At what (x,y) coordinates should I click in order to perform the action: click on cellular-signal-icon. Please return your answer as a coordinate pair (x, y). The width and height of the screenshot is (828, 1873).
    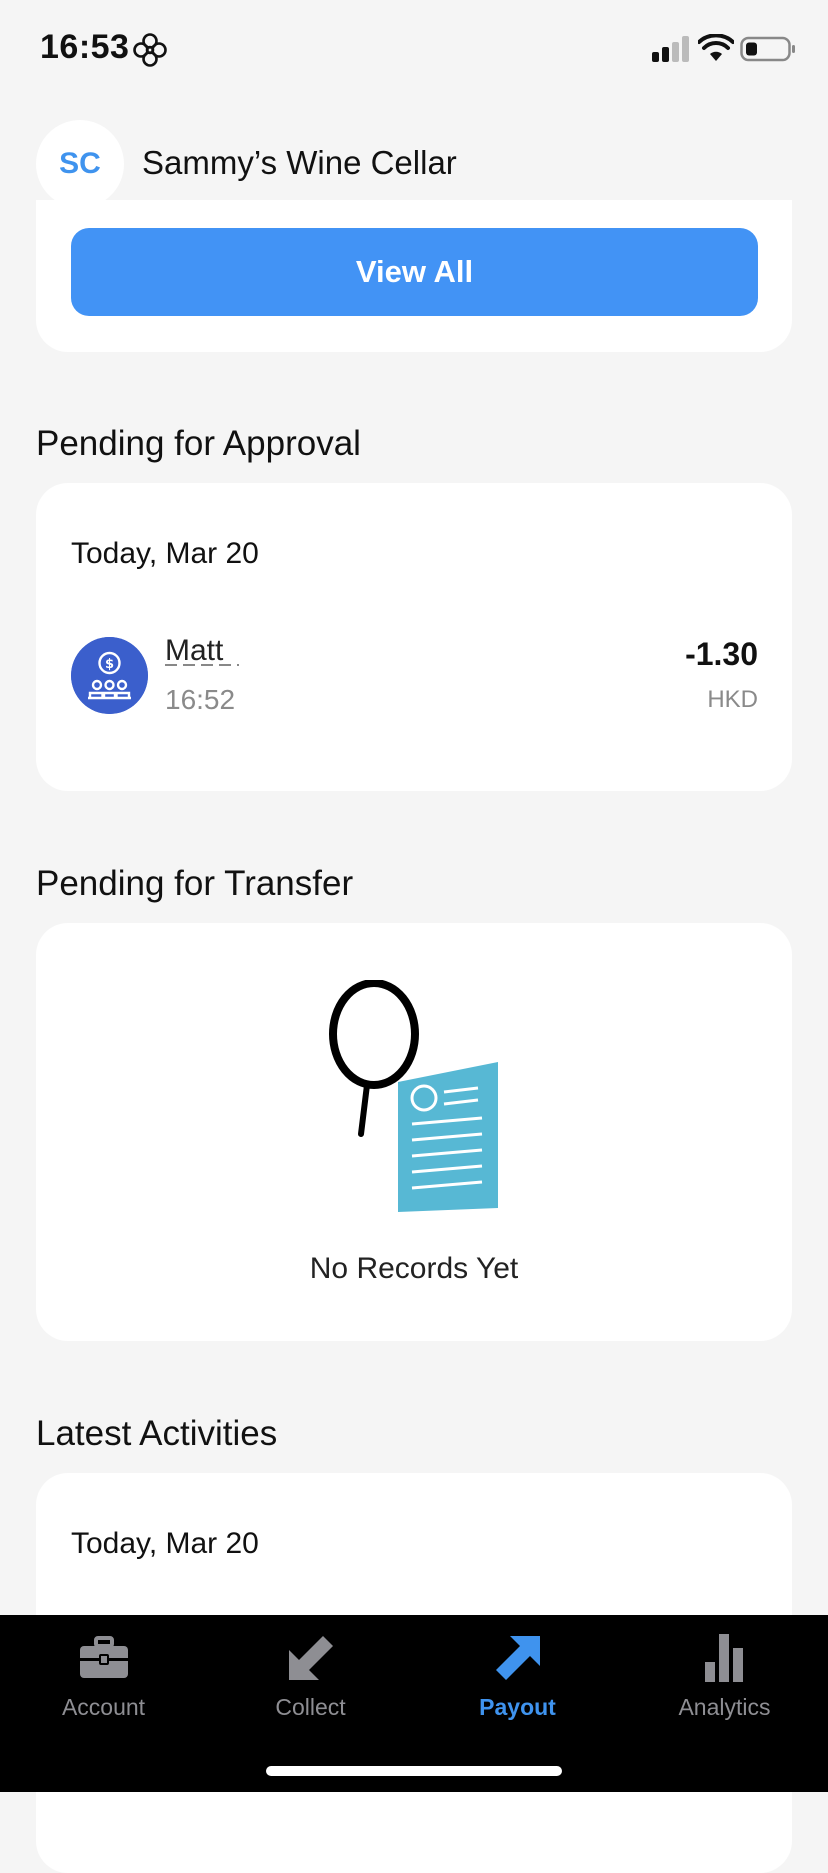
    Looking at the image, I should click on (670, 49).